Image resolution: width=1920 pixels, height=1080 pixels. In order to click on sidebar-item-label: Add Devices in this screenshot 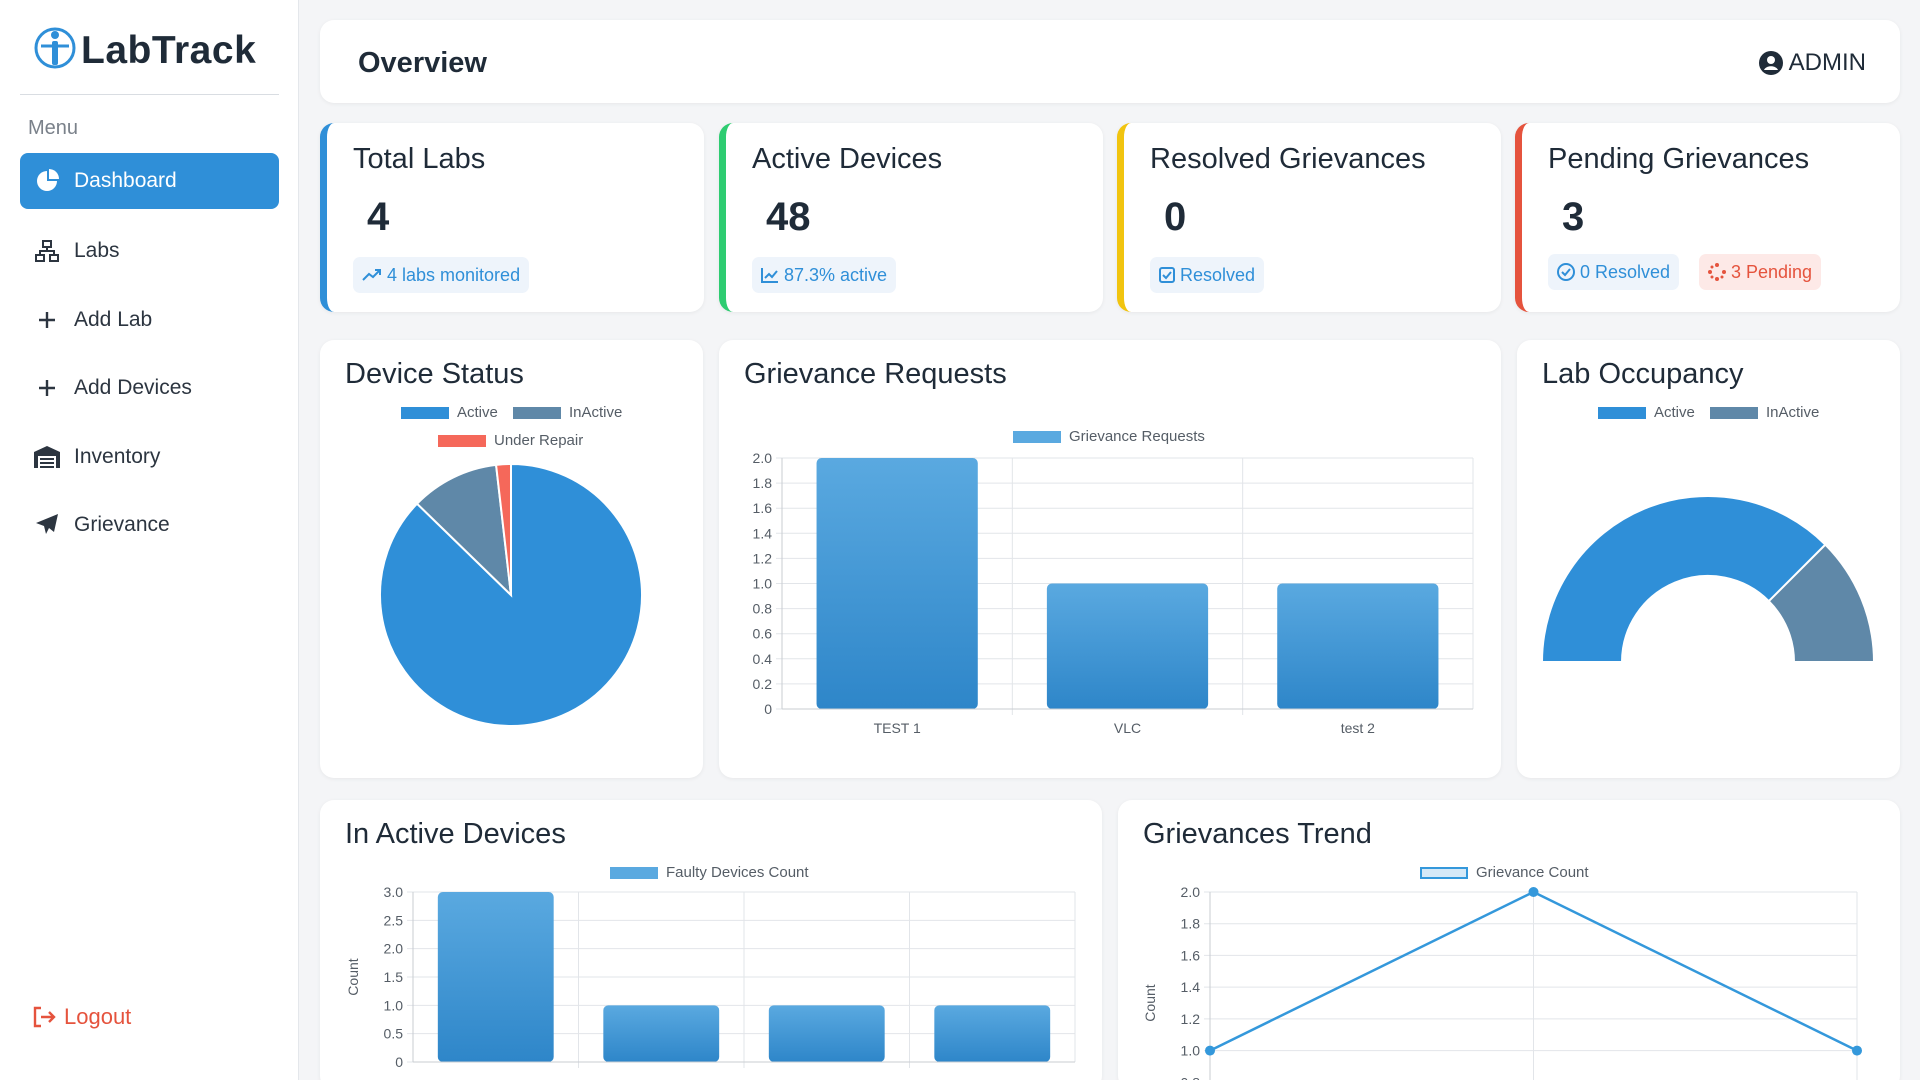, I will do `click(133, 387)`.